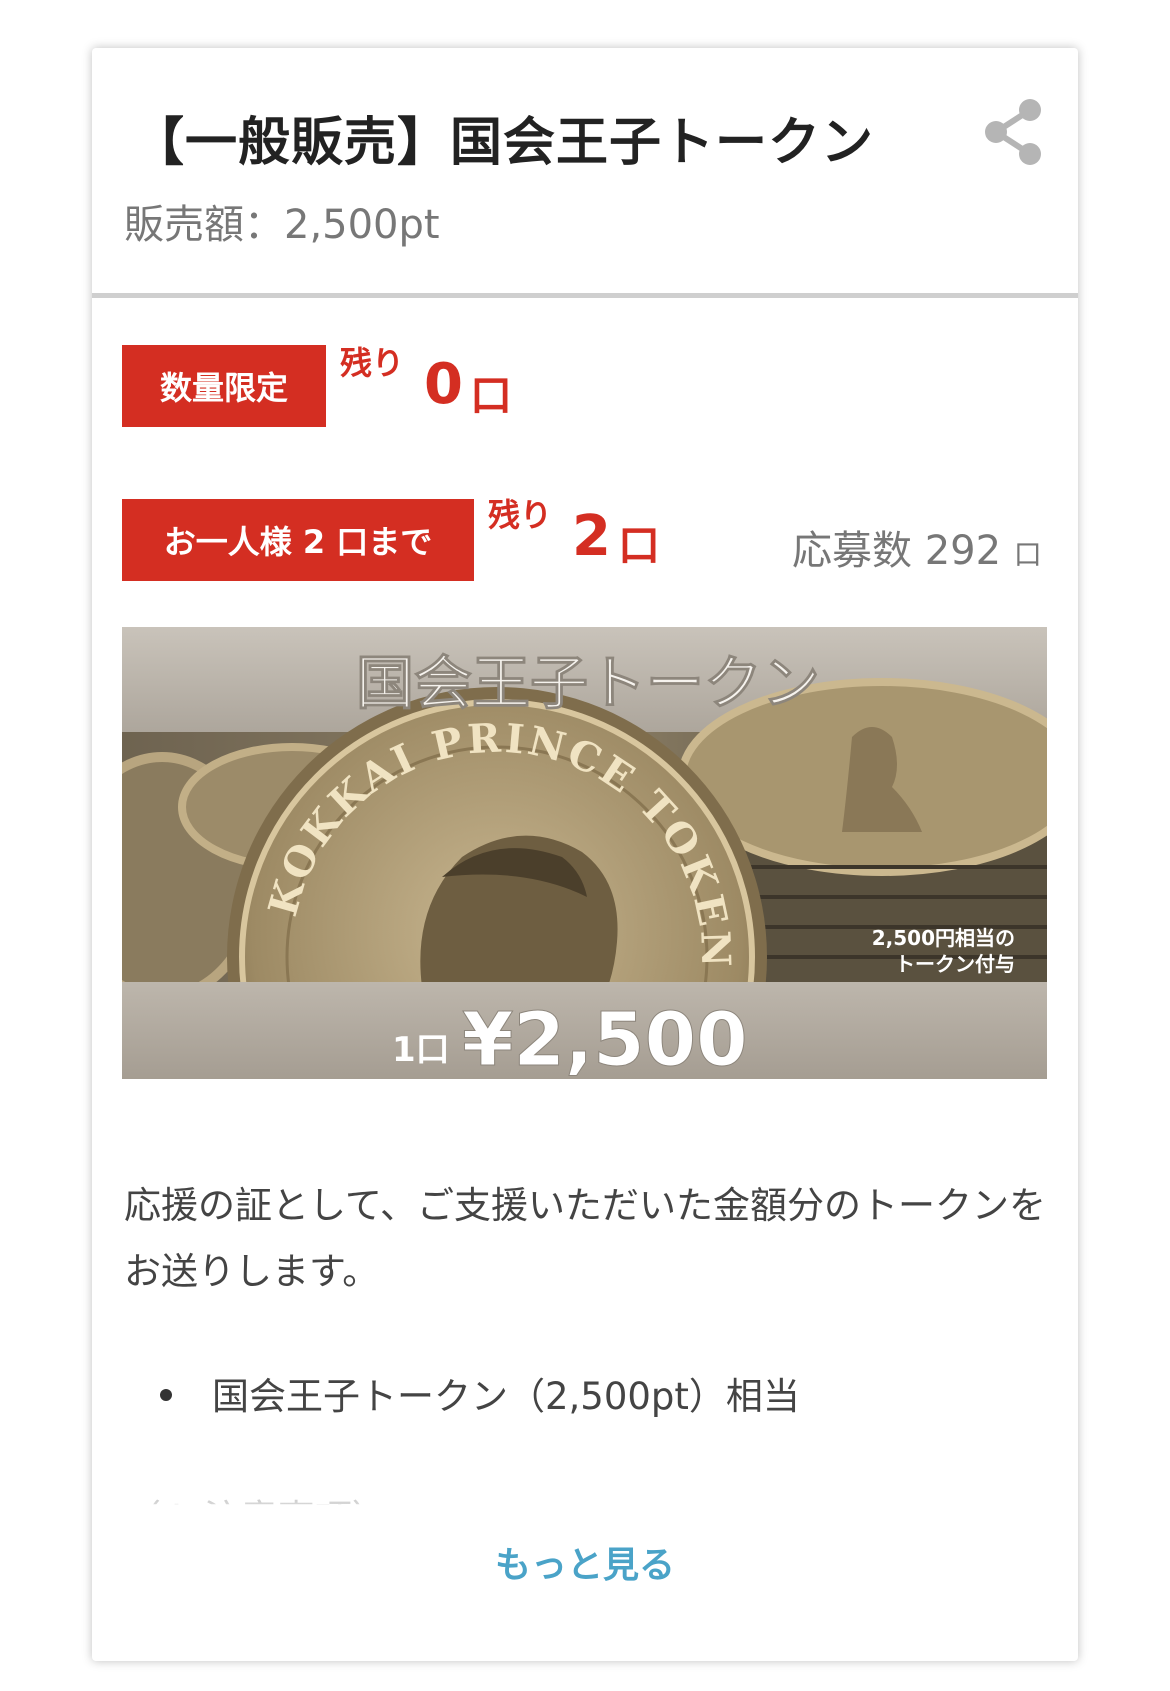  What do you see at coordinates (443, 384) in the screenshot?
I see `quantity-remain-value: 0` at bounding box center [443, 384].